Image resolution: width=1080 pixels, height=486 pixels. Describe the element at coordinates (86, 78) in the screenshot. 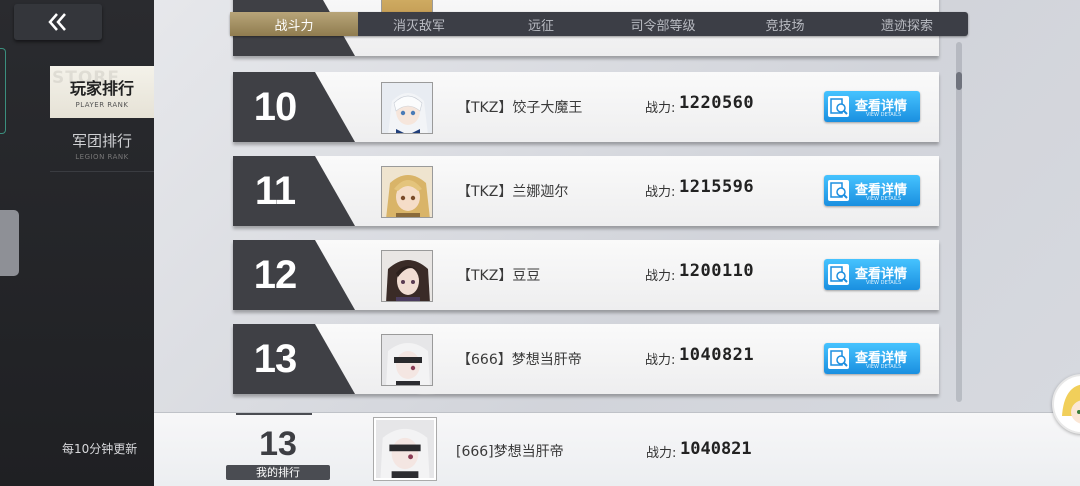

I see `tab-decoration: STORE` at that location.